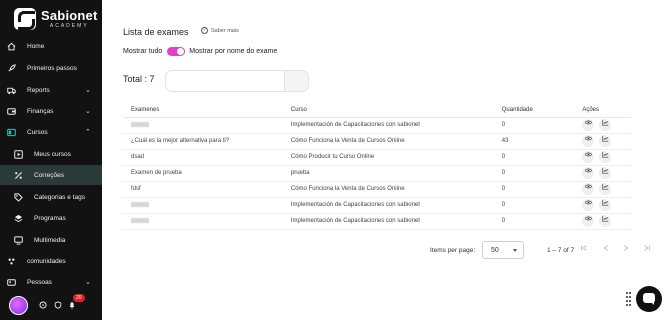 The image size is (670, 320). What do you see at coordinates (176, 51) in the screenshot?
I see `filter-toggle` at bounding box center [176, 51].